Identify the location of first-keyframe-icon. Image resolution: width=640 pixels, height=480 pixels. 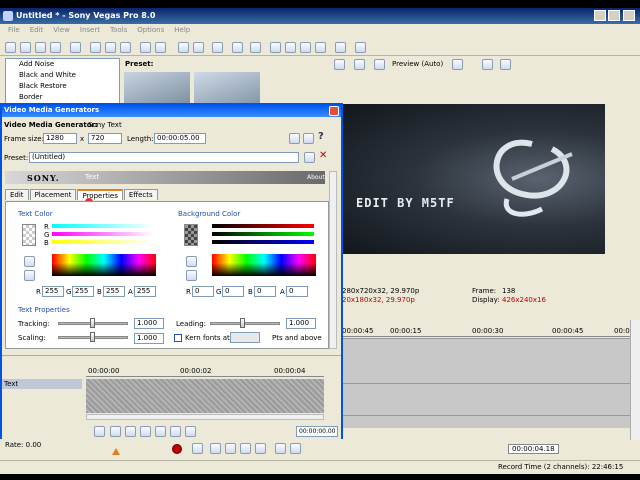
(115, 431).